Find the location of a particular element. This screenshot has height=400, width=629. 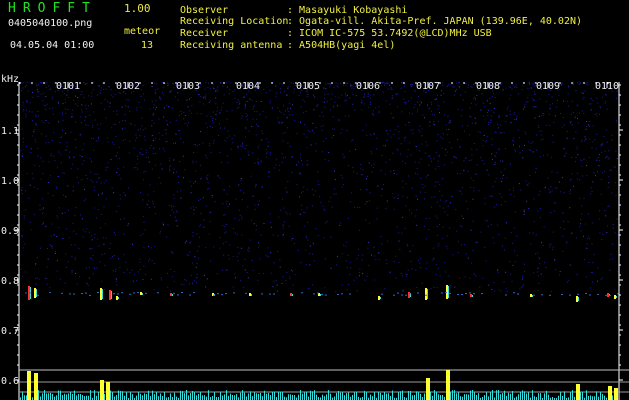

y-tick-label: 0.9 is located at coordinates (10, 231).